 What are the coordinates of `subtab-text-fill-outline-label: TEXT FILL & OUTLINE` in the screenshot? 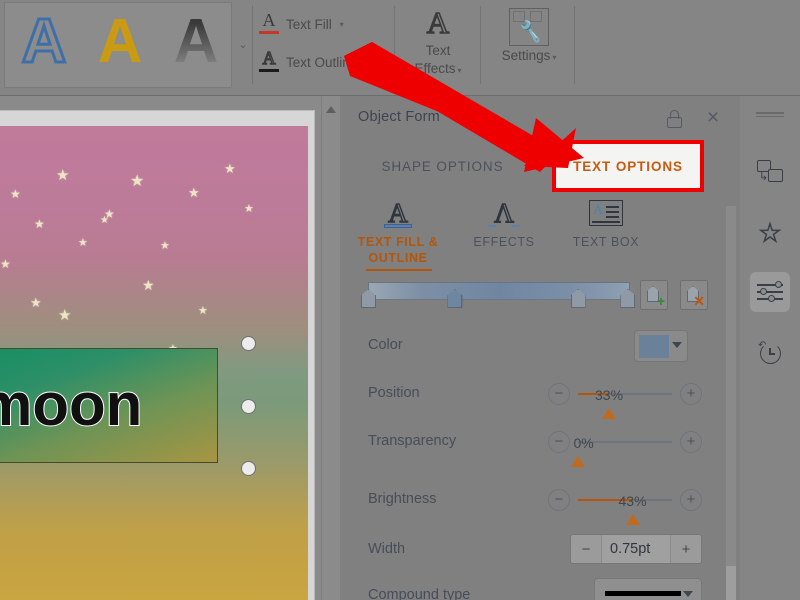 It's located at (398, 250).